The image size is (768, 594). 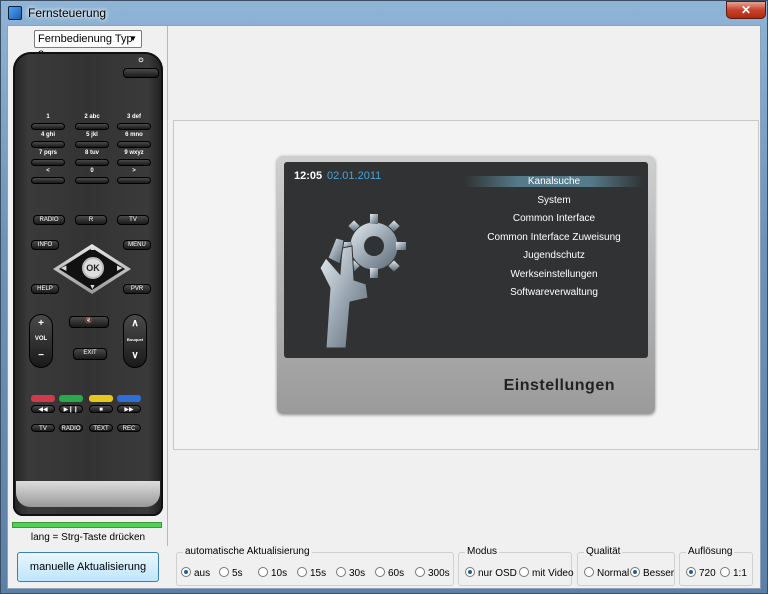 What do you see at coordinates (237, 573) in the screenshot?
I see `radio-label: 5s` at bounding box center [237, 573].